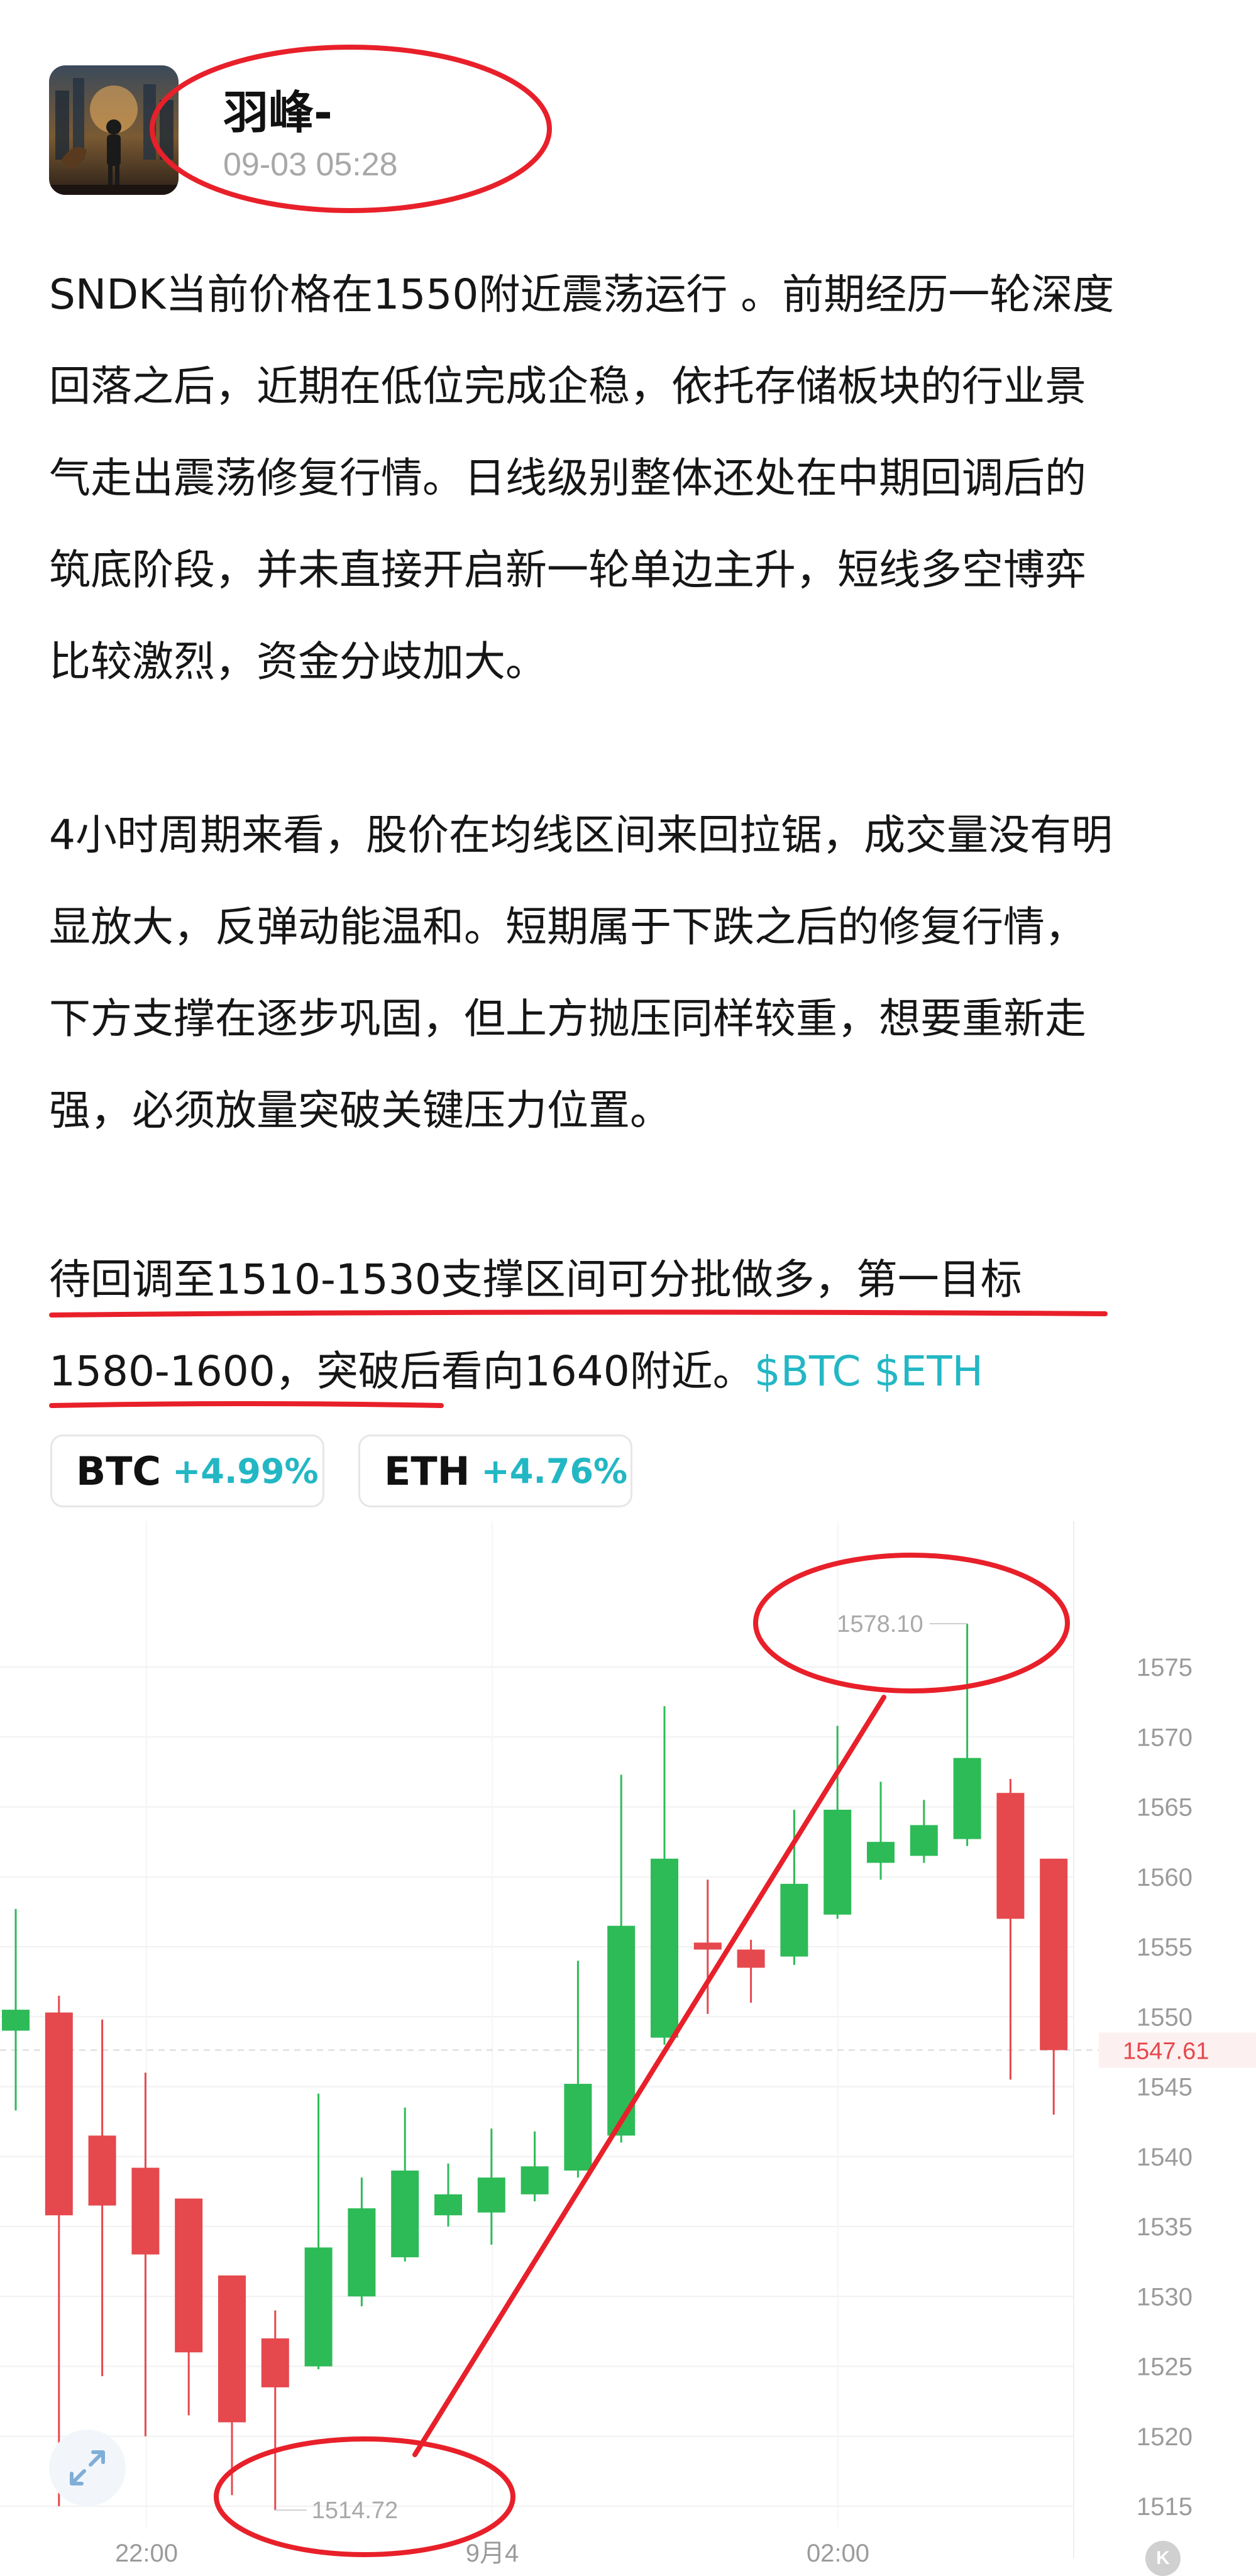 Image resolution: width=1256 pixels, height=2576 pixels. What do you see at coordinates (838, 2553) in the screenshot?
I see `x-tick-label: 02:00` at bounding box center [838, 2553].